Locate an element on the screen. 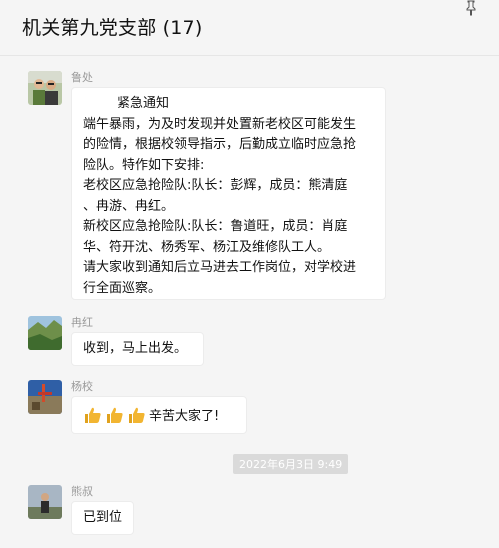 This screenshot has width=499, height=548. message-text: 收到，马上出发。 is located at coordinates (135, 348).